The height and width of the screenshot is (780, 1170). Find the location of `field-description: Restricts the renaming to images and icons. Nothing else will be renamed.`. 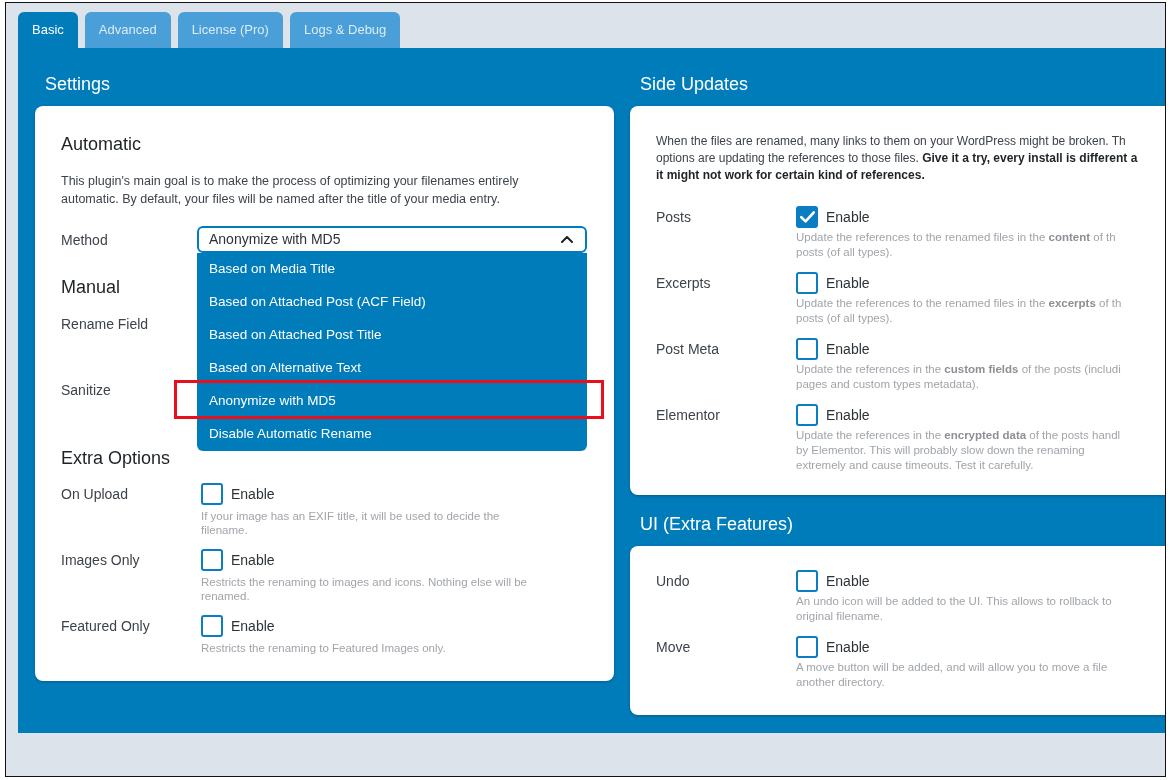

field-description: Restricts the renaming to images and icons. Nothing else will be renamed. is located at coordinates (364, 589).